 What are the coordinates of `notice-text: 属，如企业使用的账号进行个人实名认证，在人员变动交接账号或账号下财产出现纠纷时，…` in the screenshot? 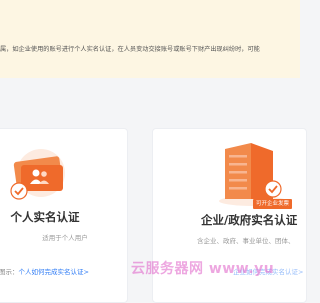 It's located at (130, 49).